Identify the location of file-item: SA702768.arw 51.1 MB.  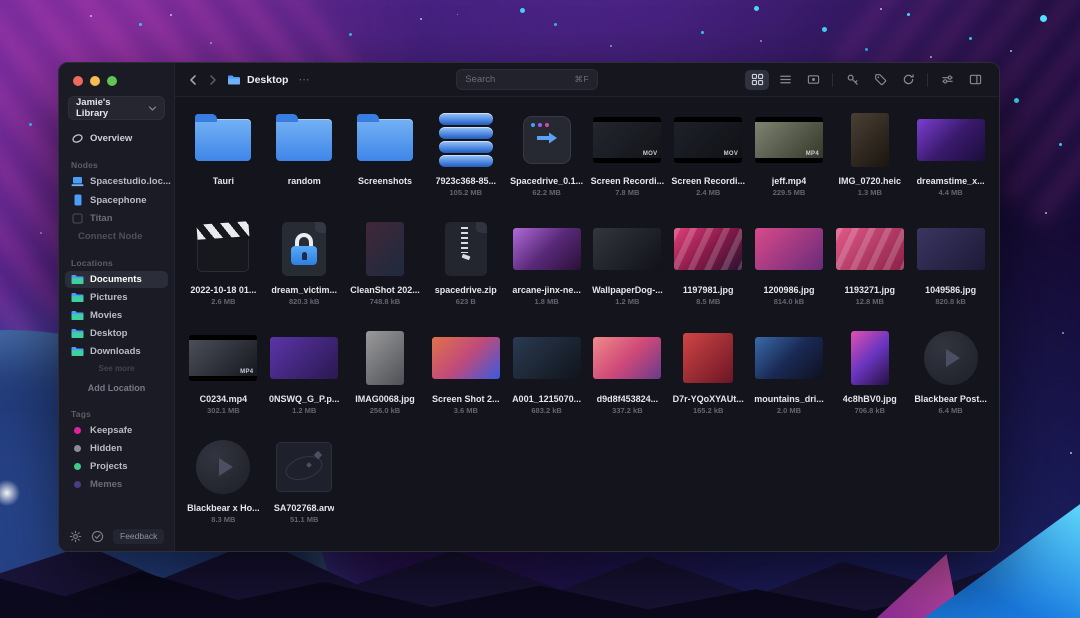
(304, 488).